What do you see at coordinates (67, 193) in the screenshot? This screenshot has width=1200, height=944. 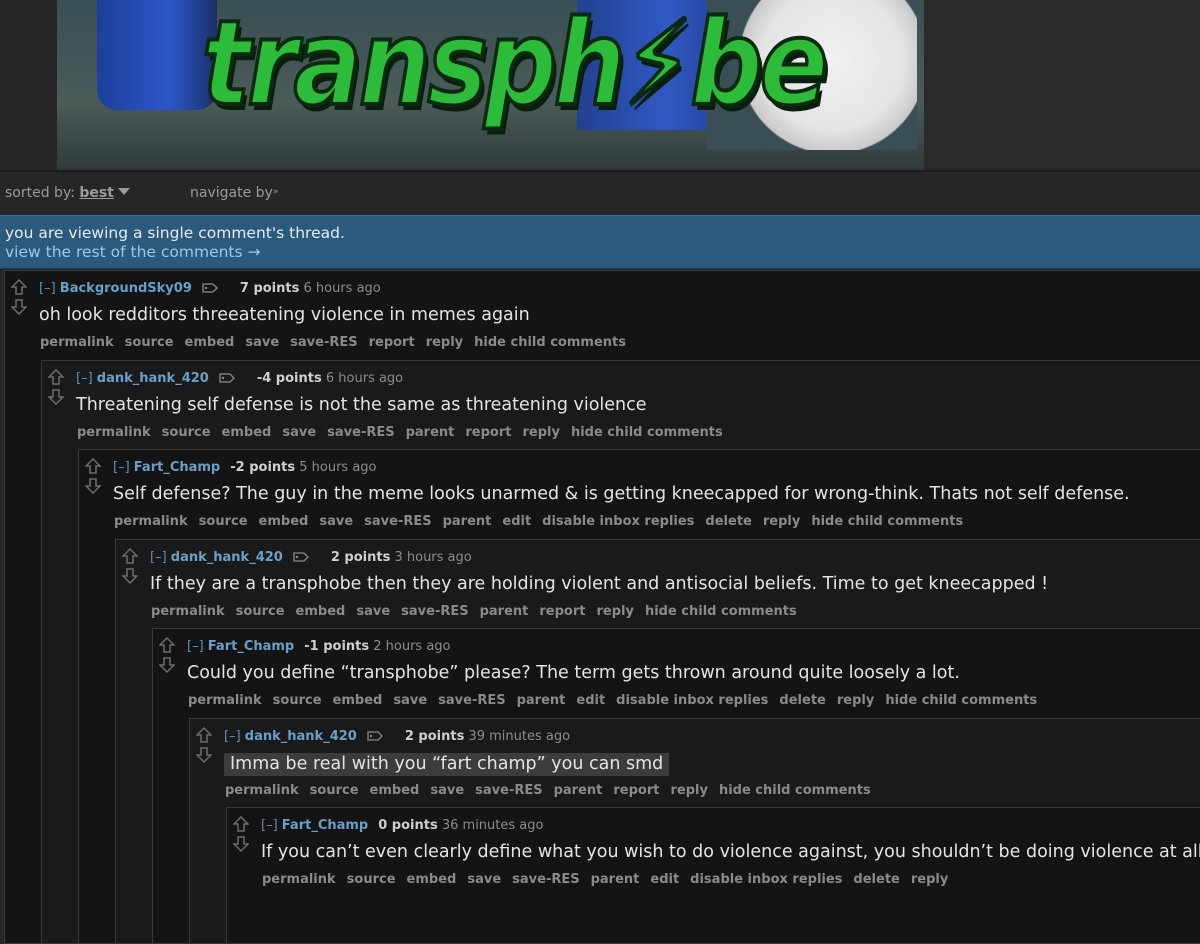 I see `sort-menu: sorted by: best` at bounding box center [67, 193].